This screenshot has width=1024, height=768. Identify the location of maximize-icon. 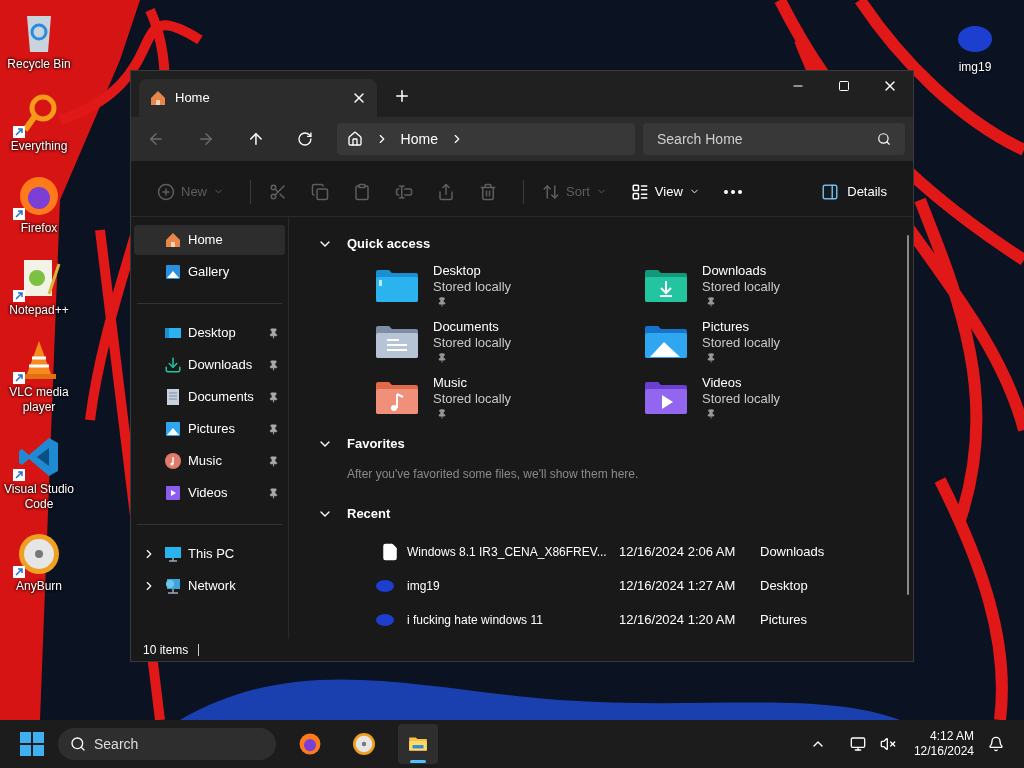
(844, 86).